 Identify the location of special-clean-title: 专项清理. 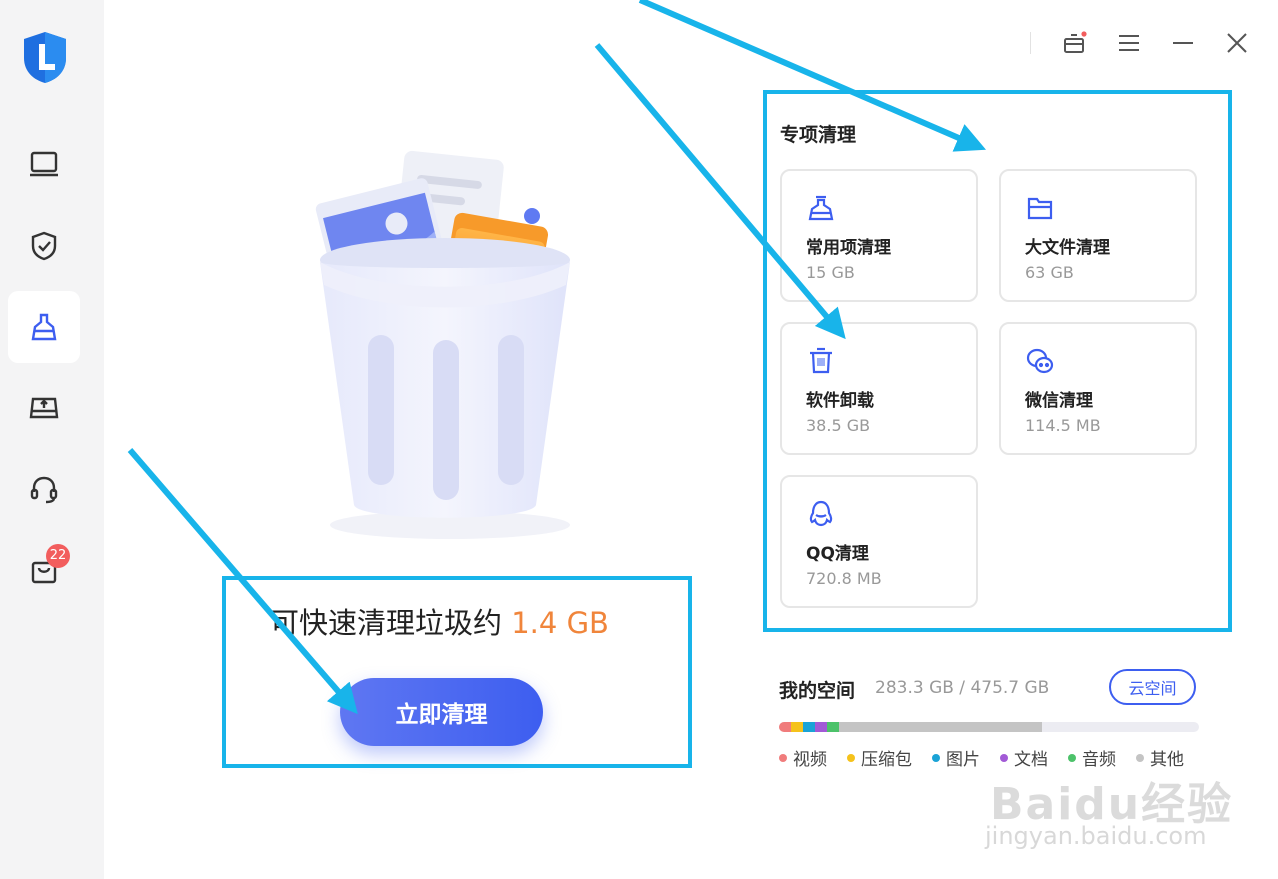
(818, 135).